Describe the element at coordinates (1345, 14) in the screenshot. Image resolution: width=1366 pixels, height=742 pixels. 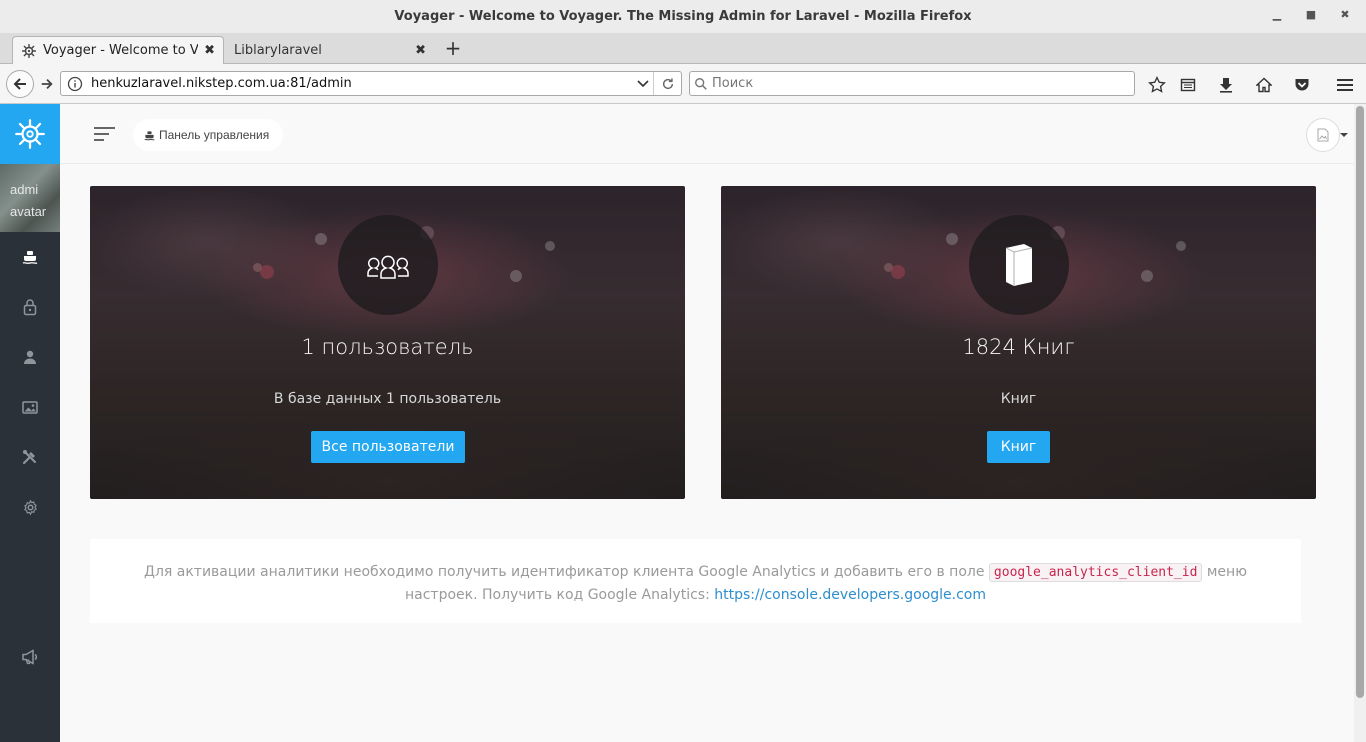
I see `close-window-icon: ✖` at that location.